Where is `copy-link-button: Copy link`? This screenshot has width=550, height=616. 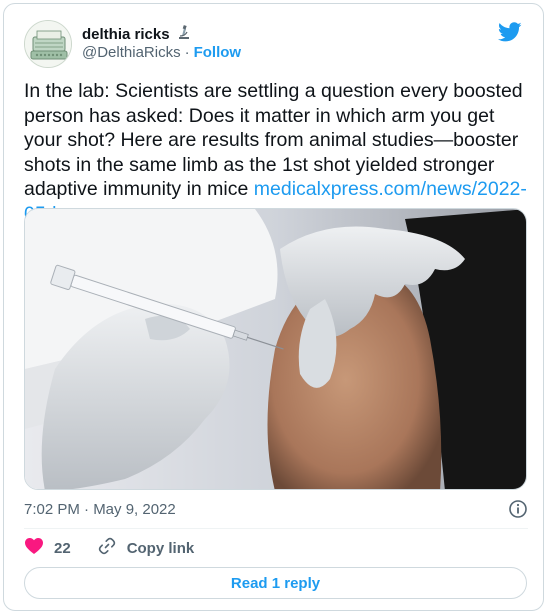
copy-link-button: Copy link is located at coordinates (146, 548).